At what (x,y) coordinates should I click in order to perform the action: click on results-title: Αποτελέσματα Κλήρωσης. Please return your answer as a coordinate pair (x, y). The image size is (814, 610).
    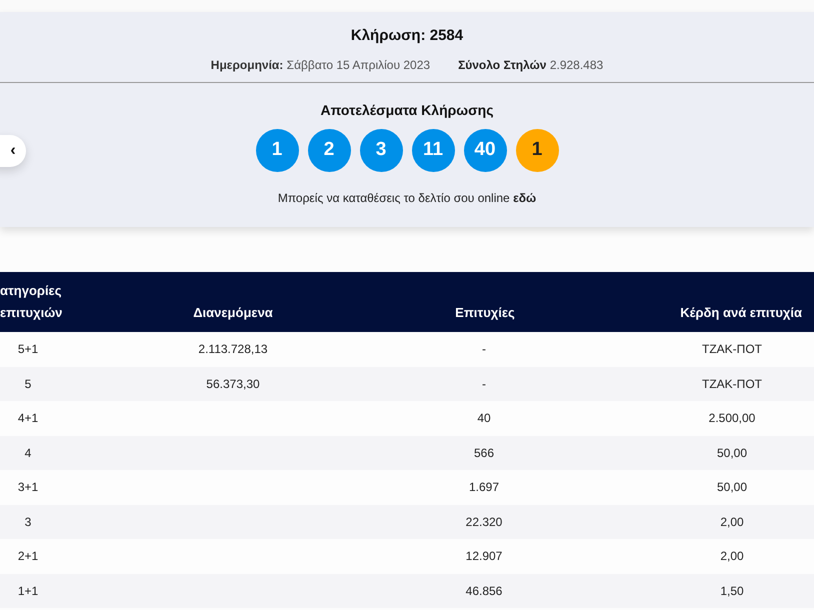
    Looking at the image, I should click on (407, 110).